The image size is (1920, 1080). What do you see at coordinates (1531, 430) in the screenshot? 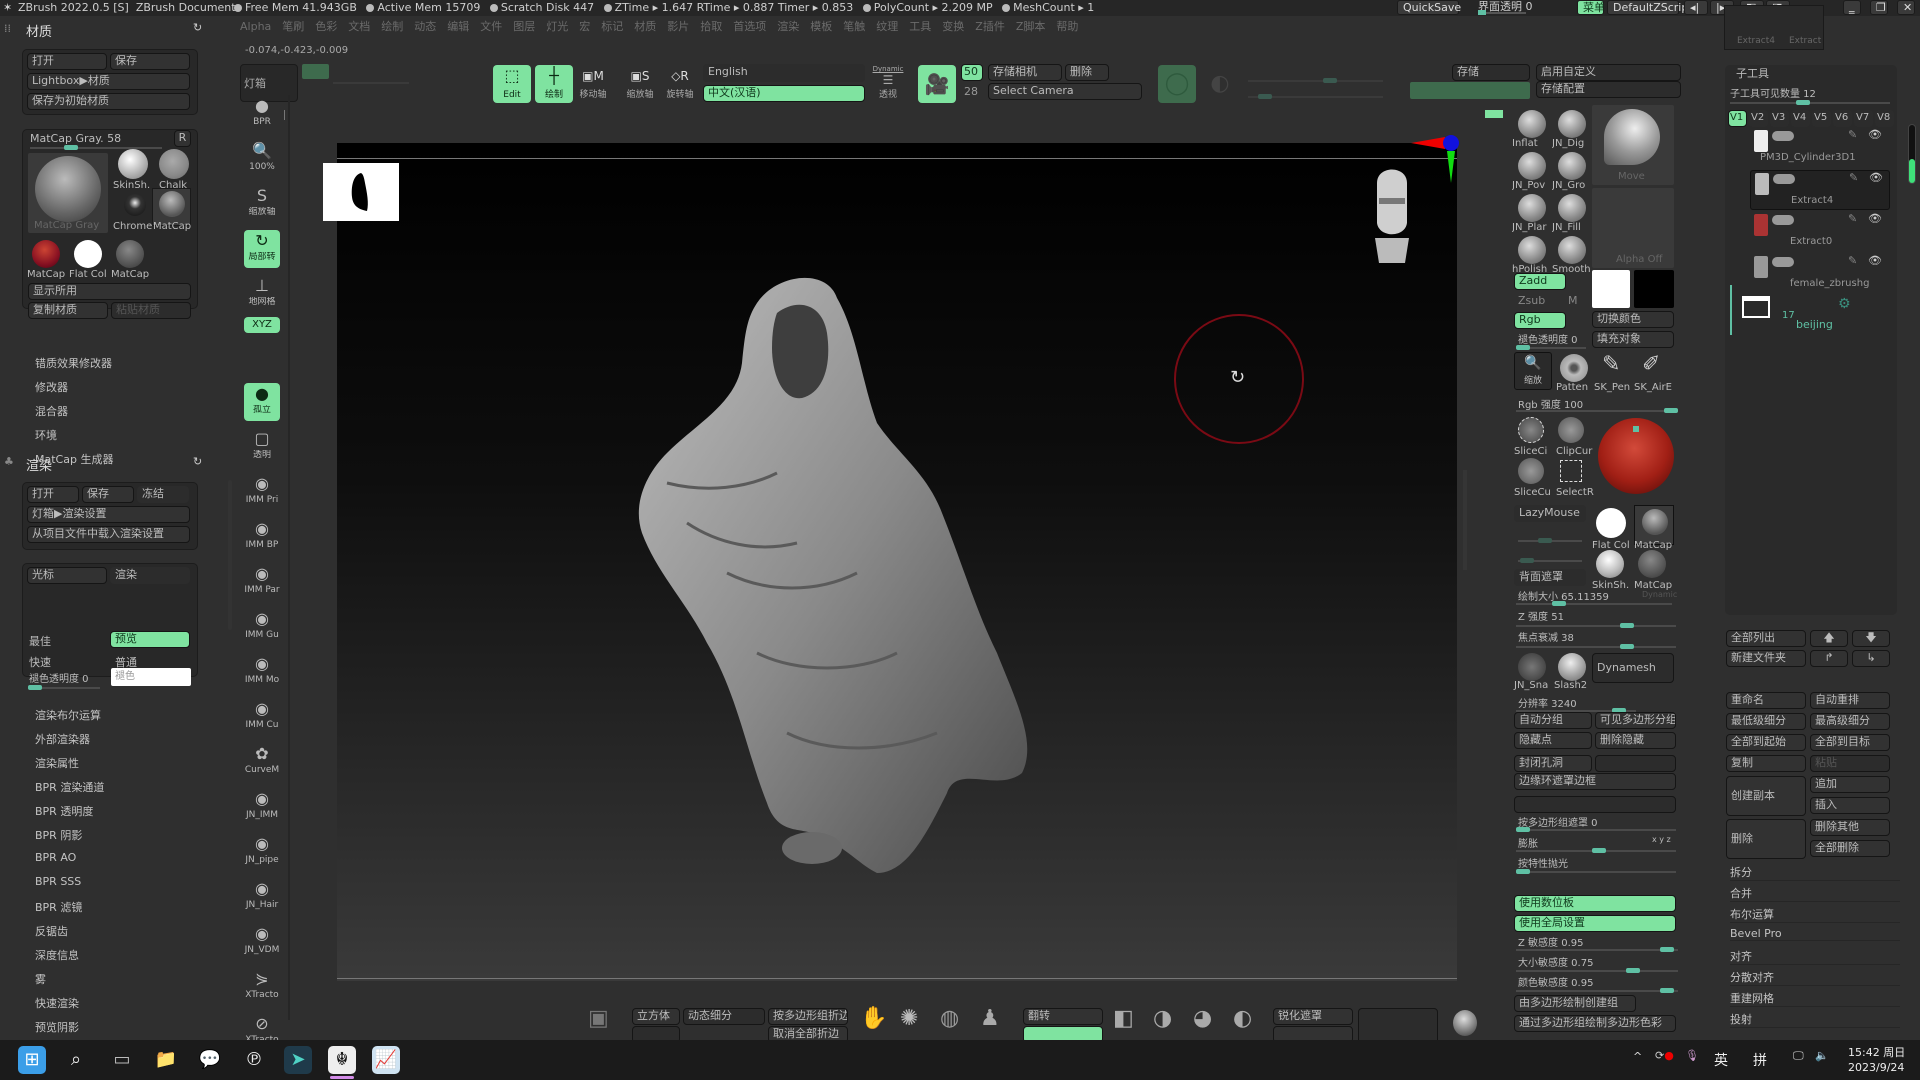
I see `slice-circle-icon` at bounding box center [1531, 430].